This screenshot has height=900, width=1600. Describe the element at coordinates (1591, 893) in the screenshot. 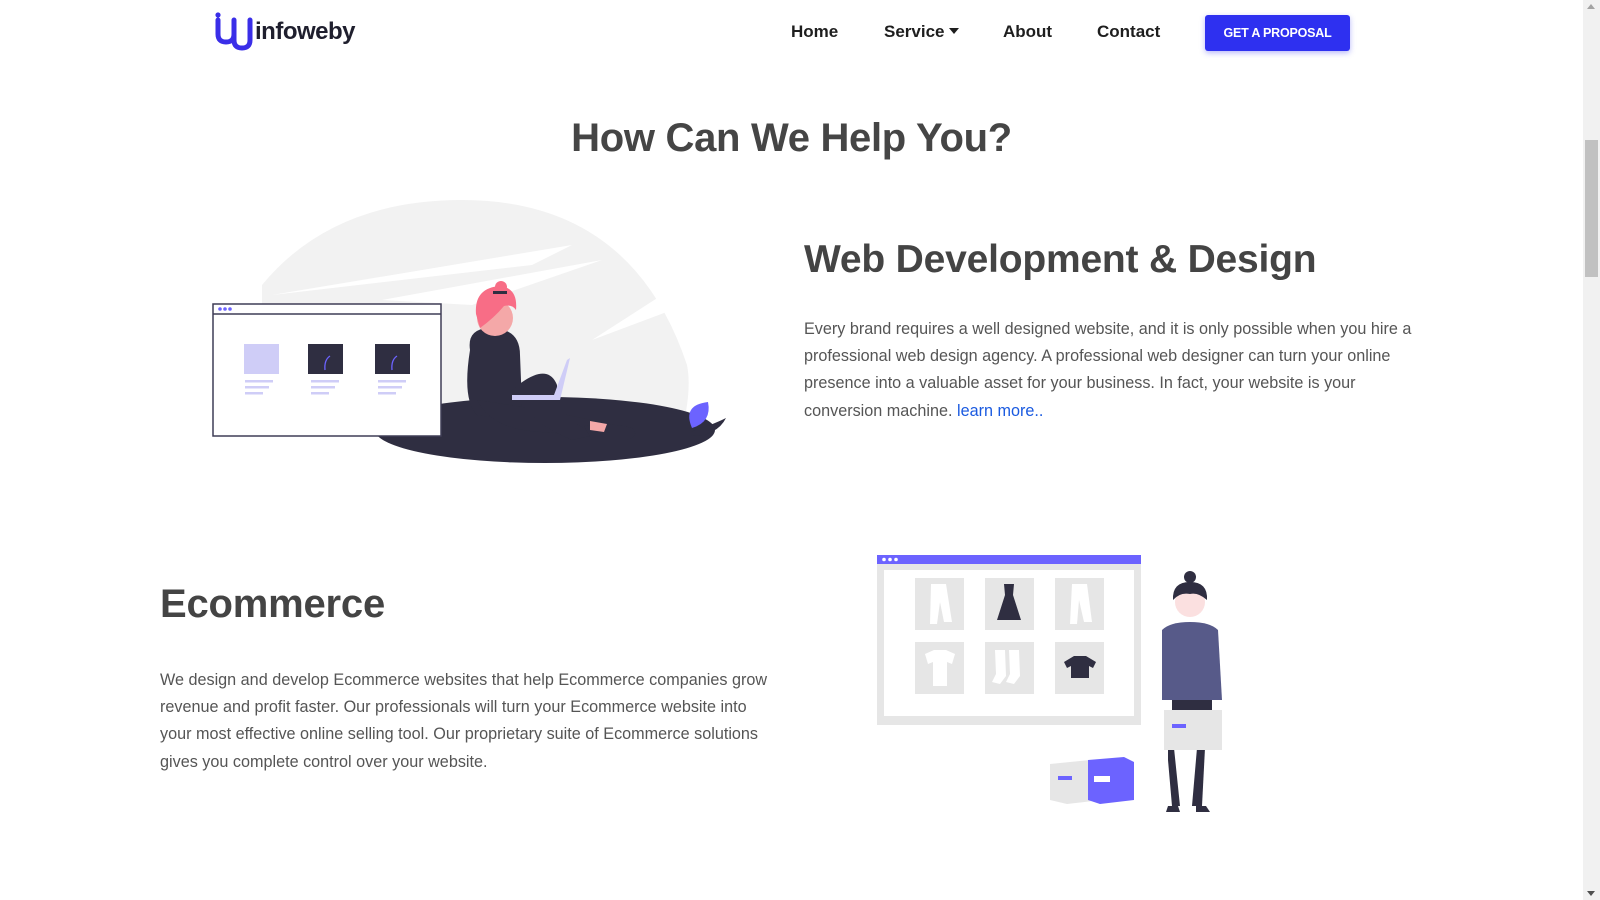

I see `scroll-down-arrow-icon` at that location.